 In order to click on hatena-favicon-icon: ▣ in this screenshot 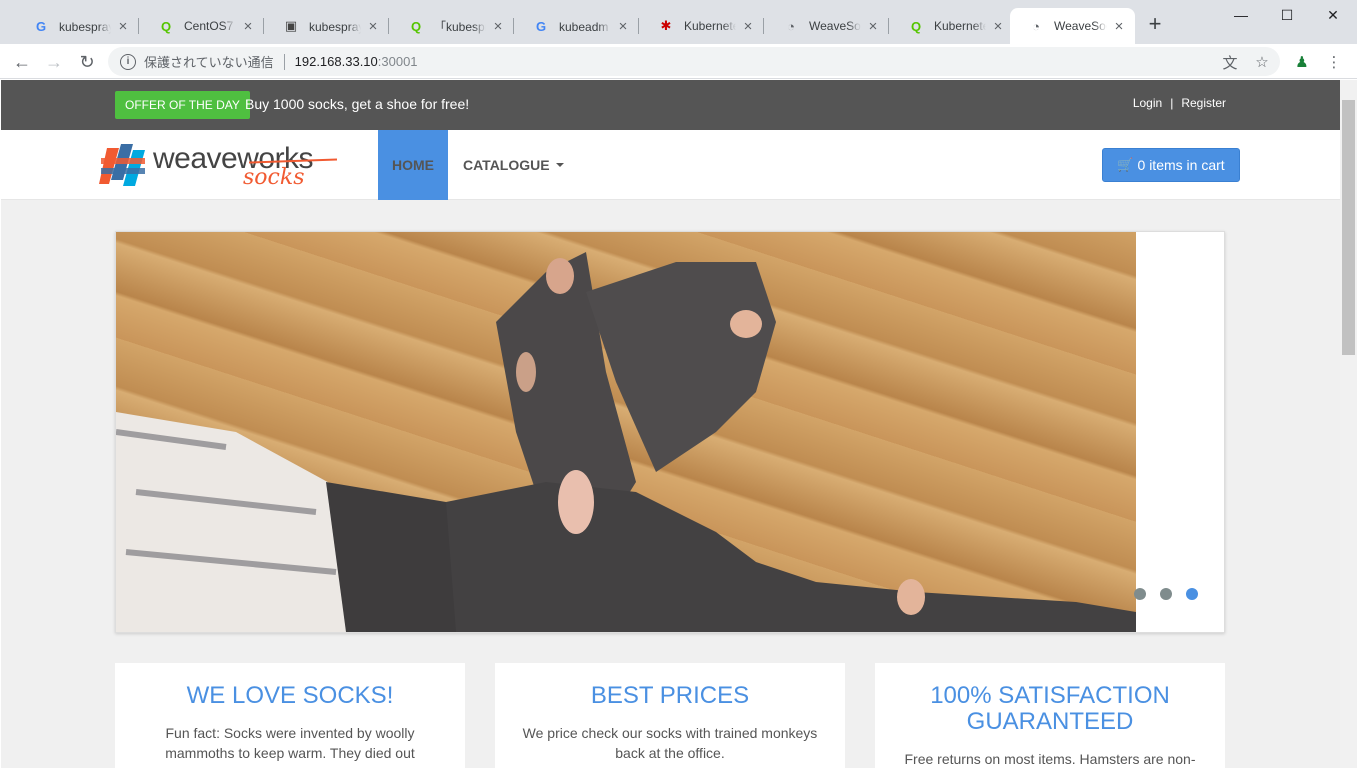, I will do `click(291, 25)`.